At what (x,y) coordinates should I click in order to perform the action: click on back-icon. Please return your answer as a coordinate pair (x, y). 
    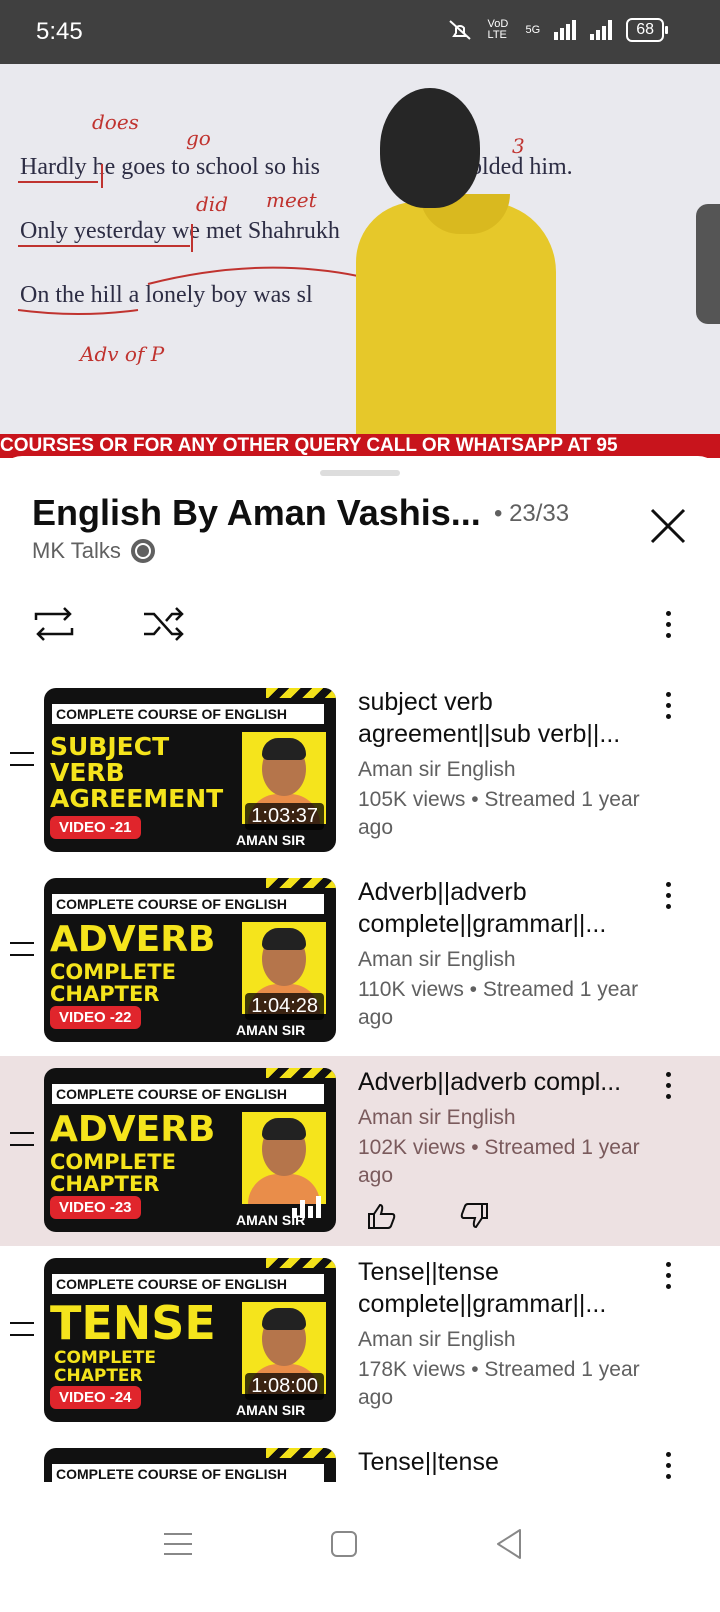
    Looking at the image, I should click on (509, 1544).